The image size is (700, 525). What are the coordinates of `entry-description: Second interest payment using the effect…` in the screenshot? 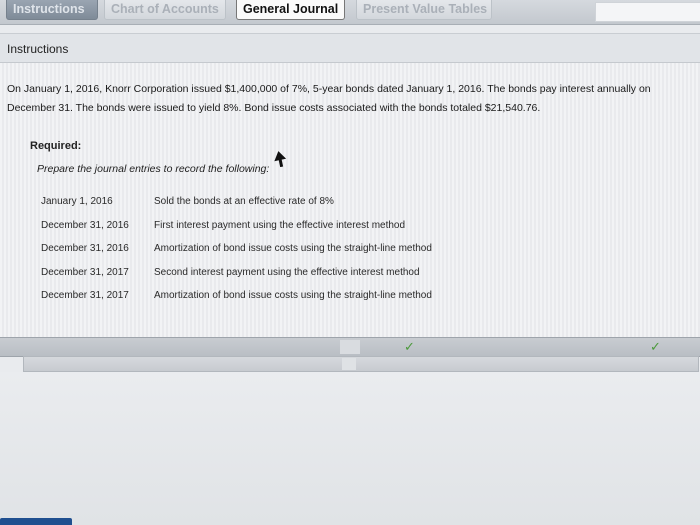 It's located at (287, 272).